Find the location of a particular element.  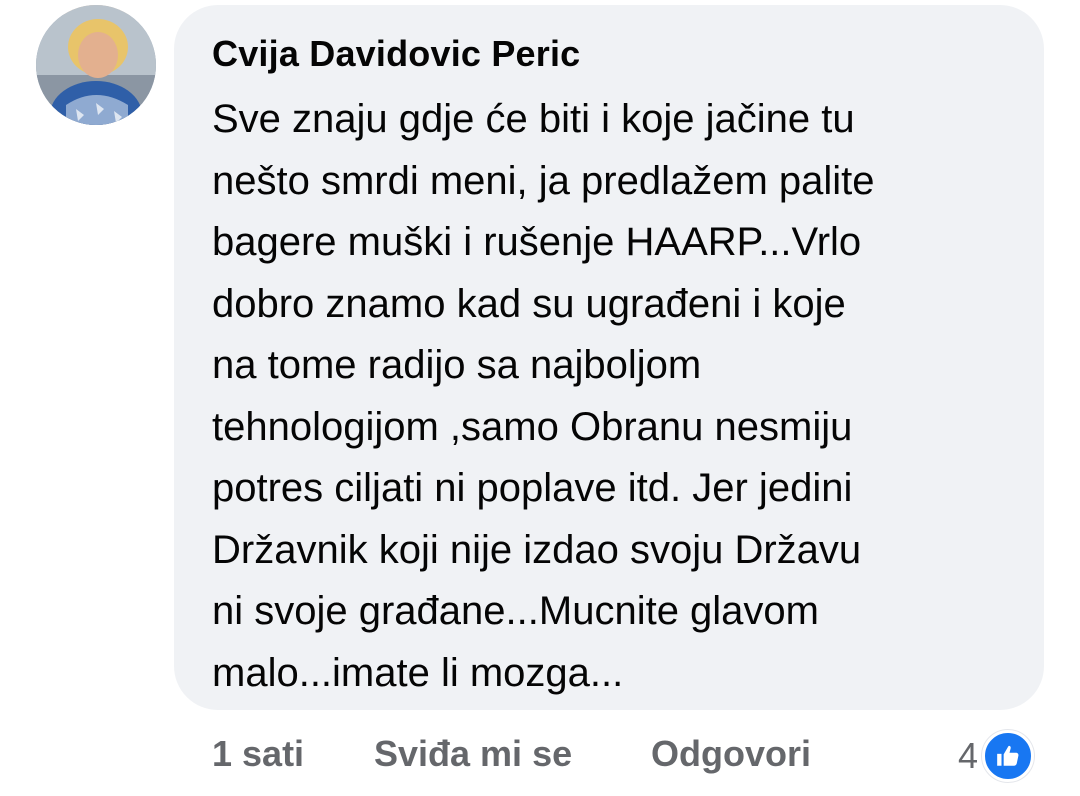

author-avatar is located at coordinates (96, 65).